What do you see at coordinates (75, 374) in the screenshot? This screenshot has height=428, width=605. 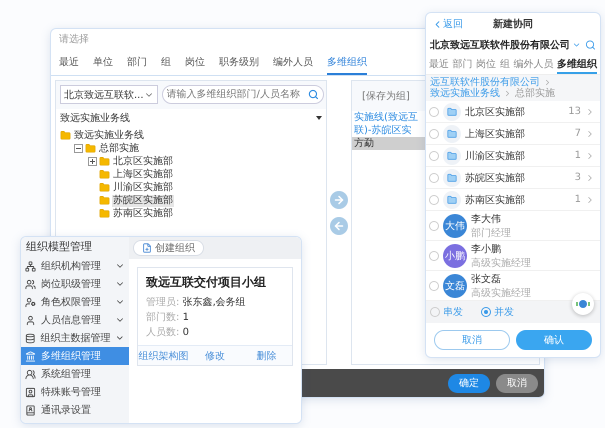 I see `sidebar-item: 系统组管理` at bounding box center [75, 374].